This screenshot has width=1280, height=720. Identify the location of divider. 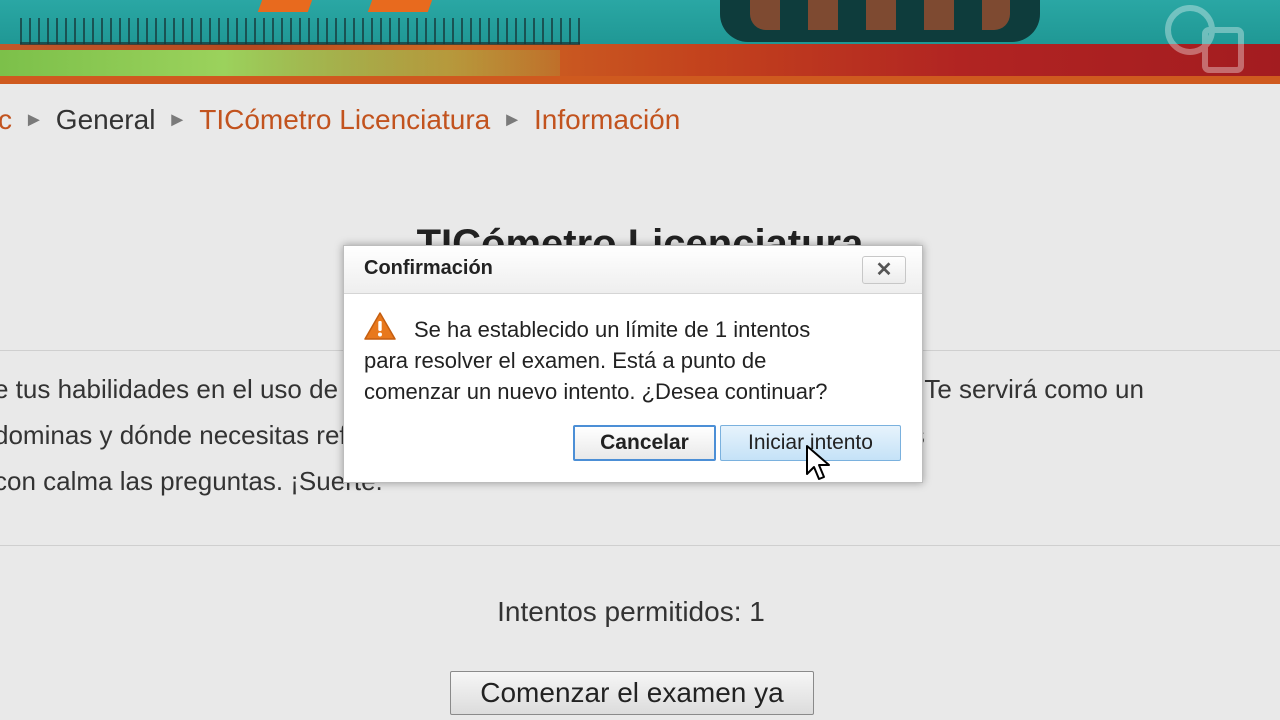
(640, 545).